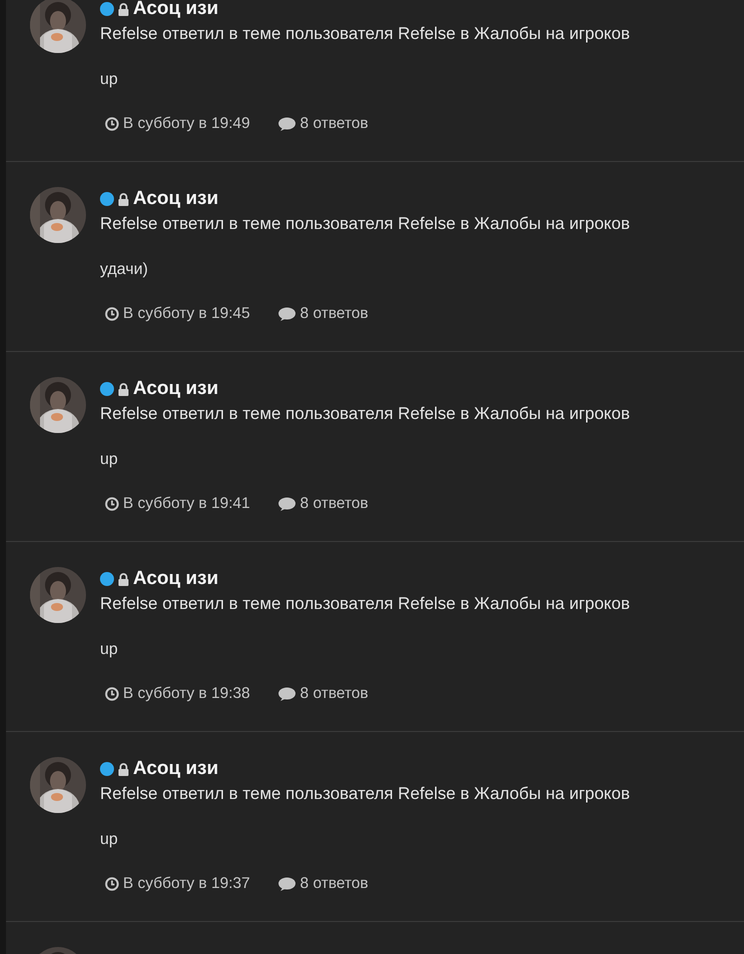 The width and height of the screenshot is (744, 954). What do you see at coordinates (186, 694) in the screenshot?
I see `timestamp: В субботу в 19:38` at bounding box center [186, 694].